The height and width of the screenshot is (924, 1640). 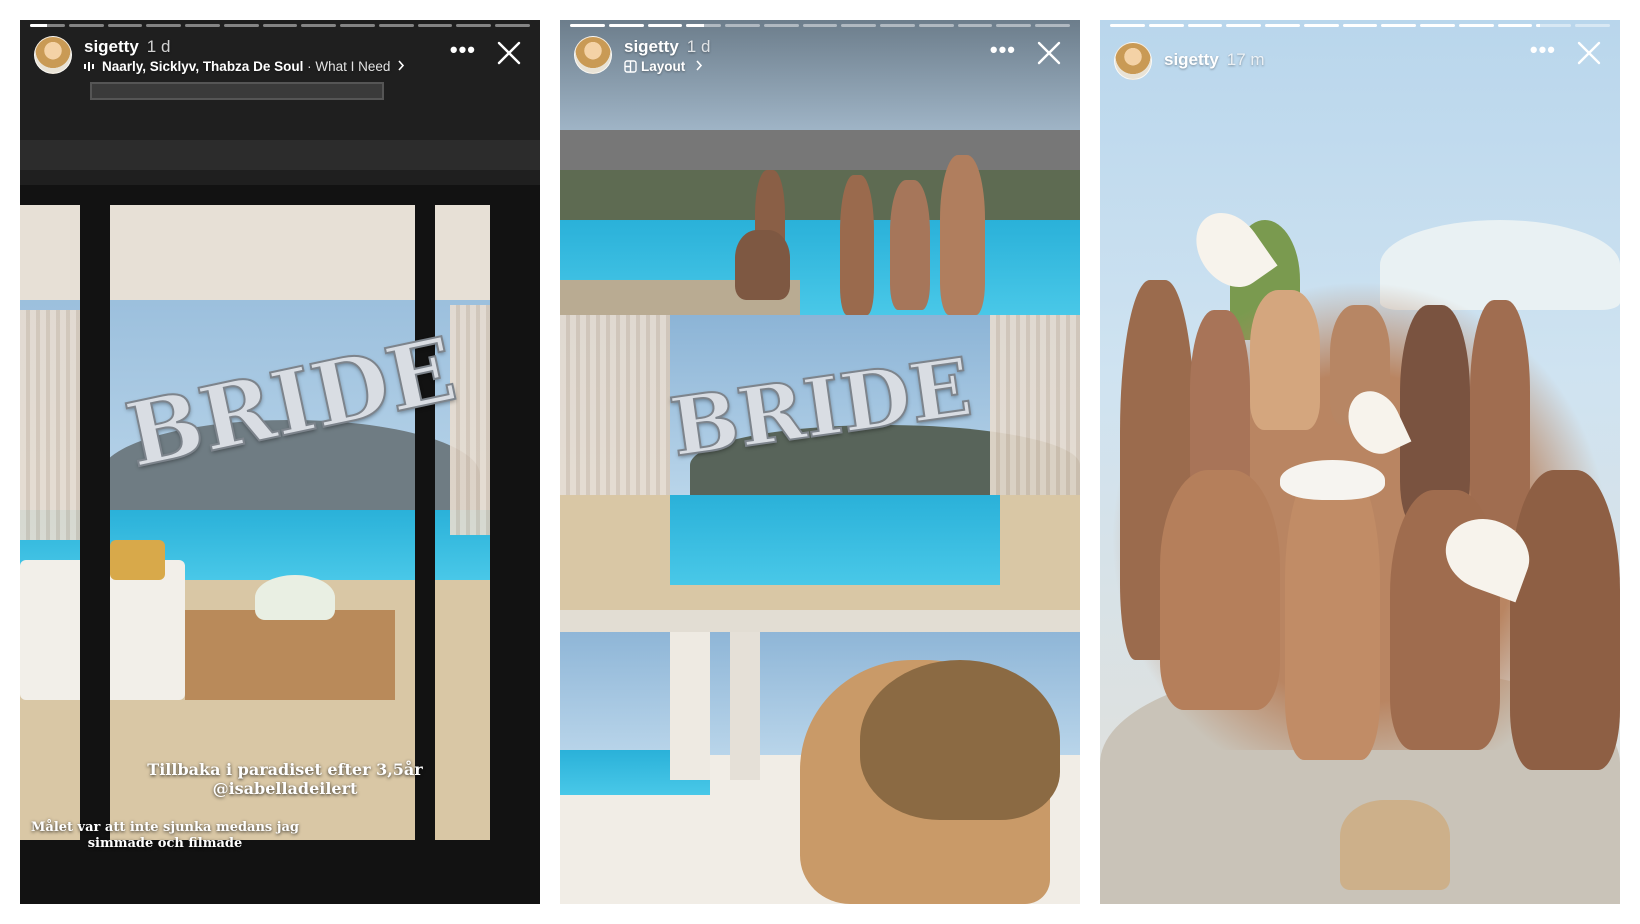 What do you see at coordinates (95, 515) in the screenshot?
I see `door-frame-left` at bounding box center [95, 515].